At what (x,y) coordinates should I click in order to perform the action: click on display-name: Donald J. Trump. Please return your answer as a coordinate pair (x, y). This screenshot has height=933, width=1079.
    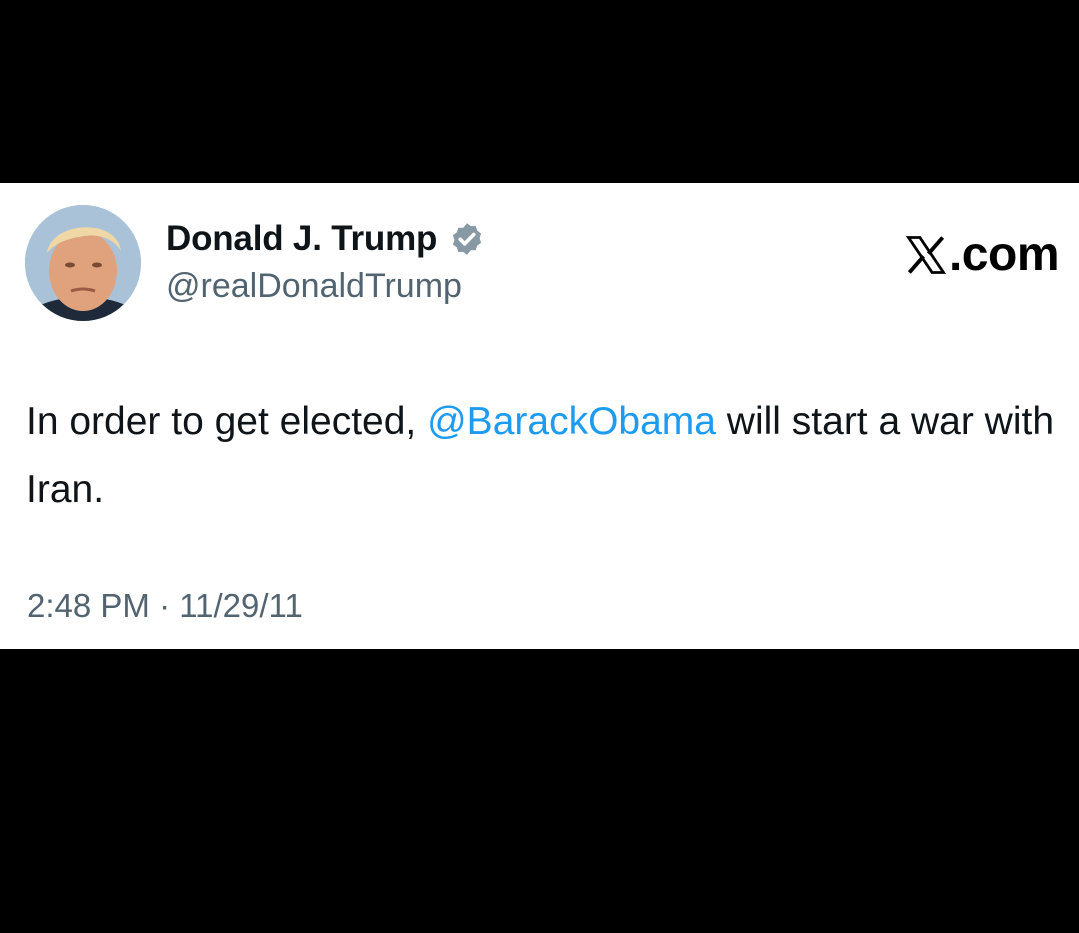
    Looking at the image, I should click on (301, 239).